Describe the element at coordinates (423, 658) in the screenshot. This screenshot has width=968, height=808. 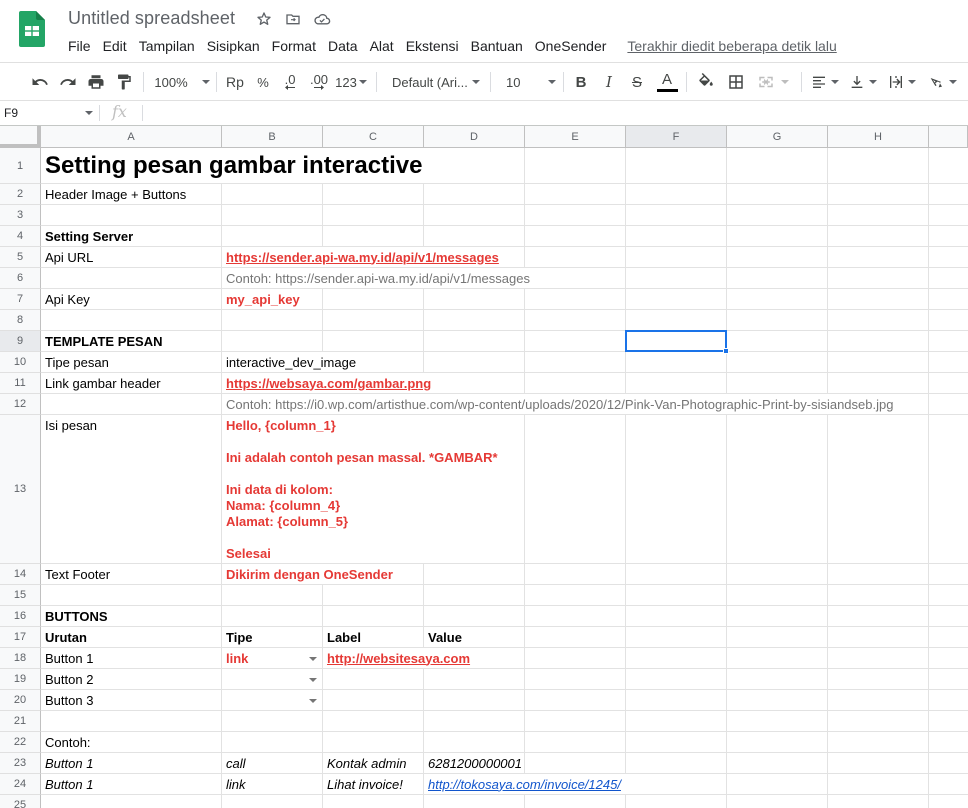
I see `cell-c18: http://websitesaya.com` at that location.